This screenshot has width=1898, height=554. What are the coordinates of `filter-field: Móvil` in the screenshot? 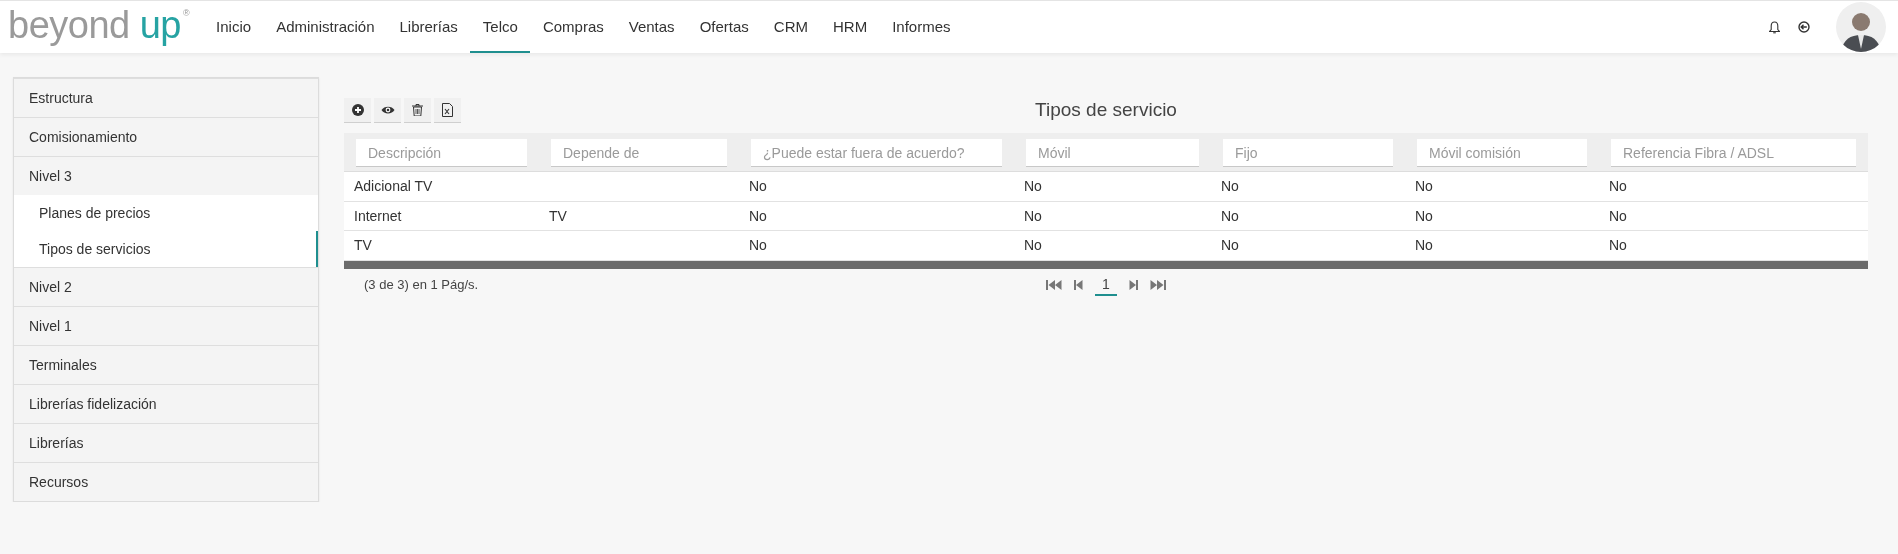 It's located at (1112, 153).